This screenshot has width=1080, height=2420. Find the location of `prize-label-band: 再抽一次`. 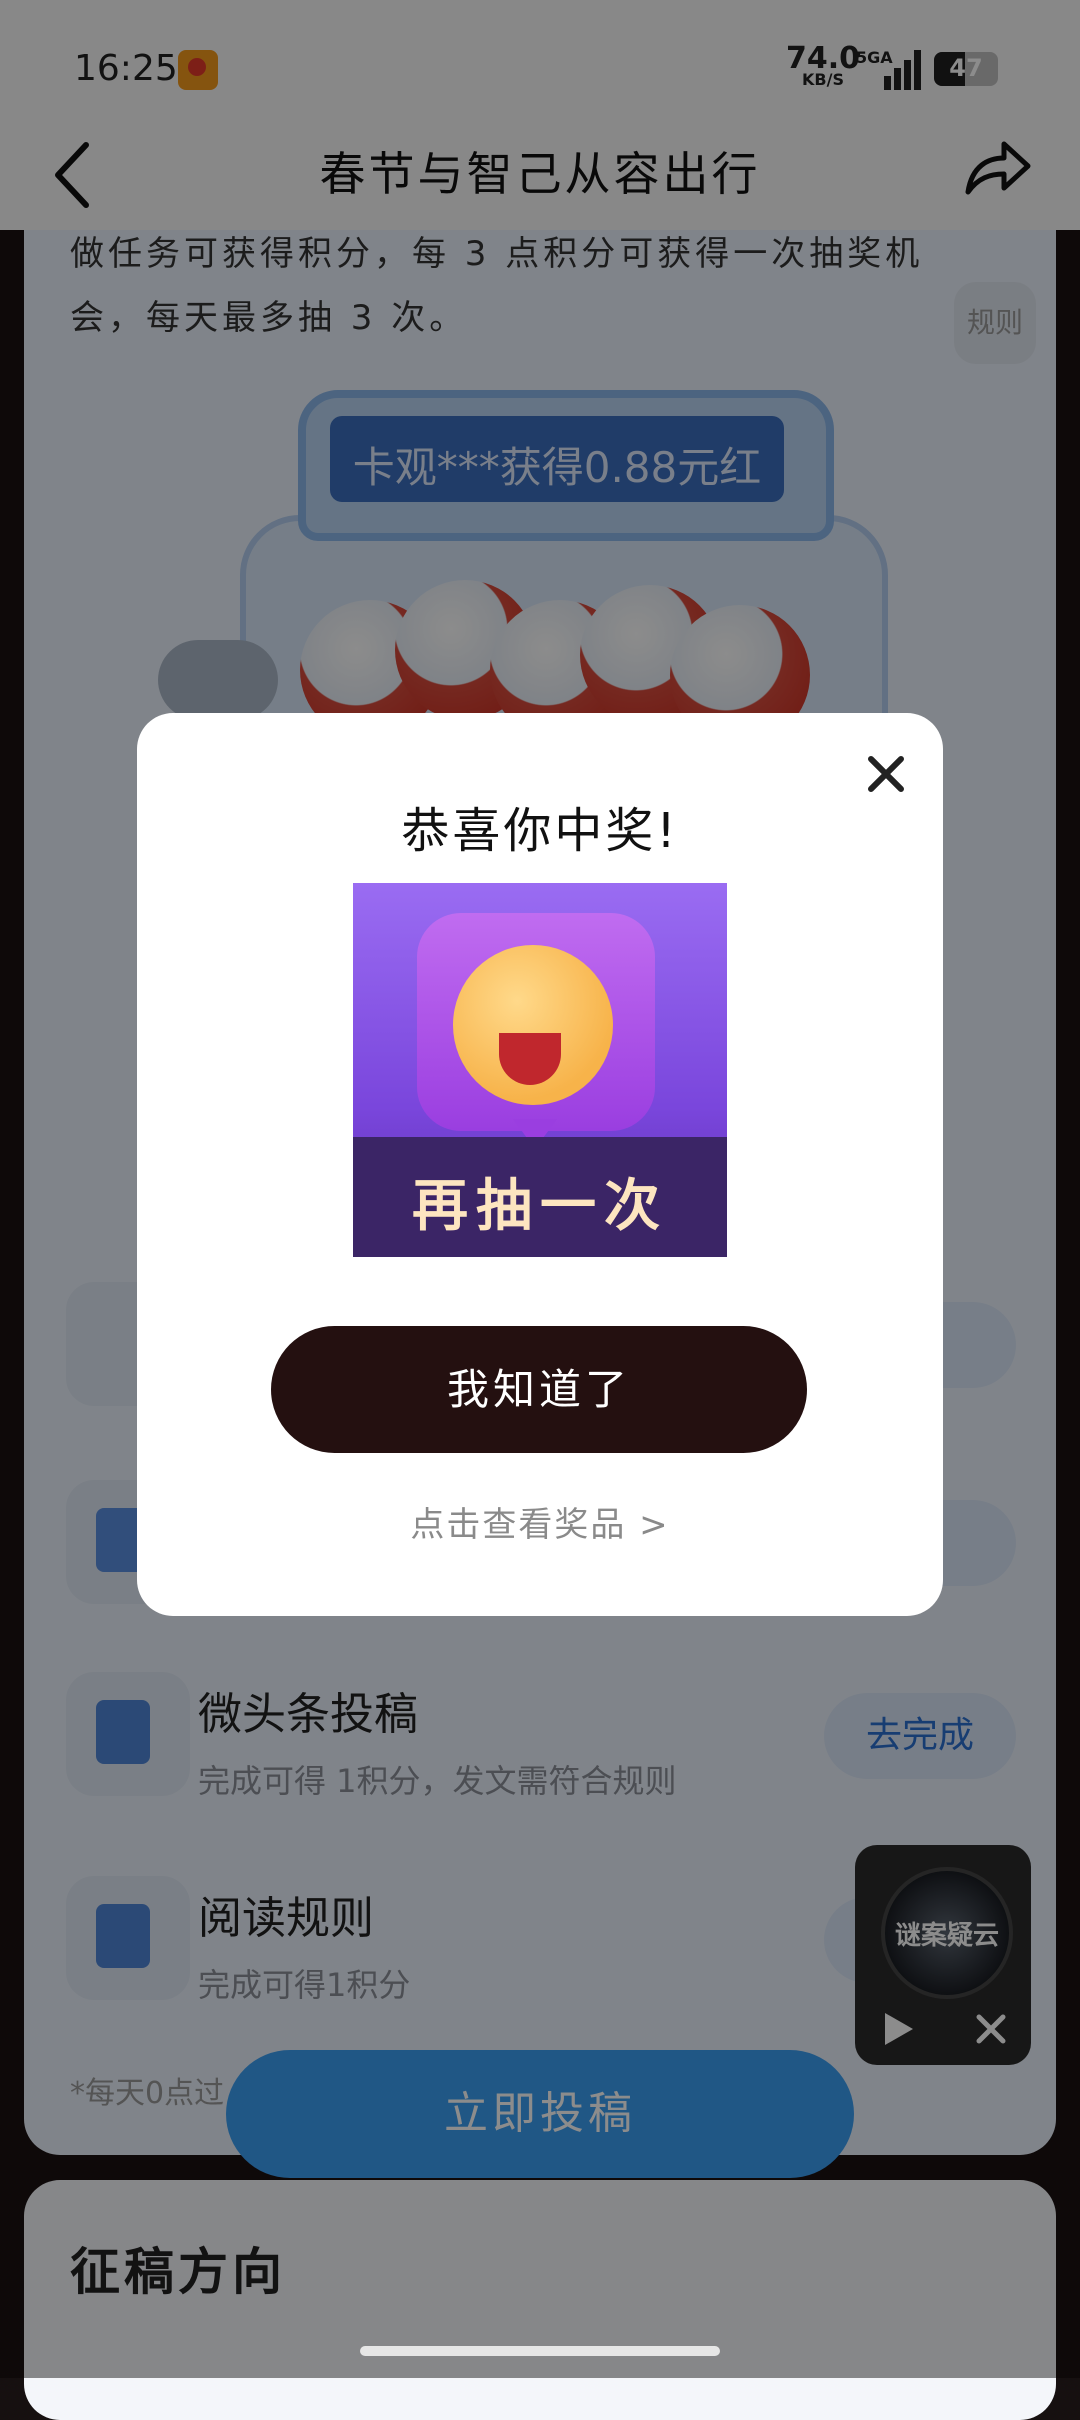

prize-label-band: 再抽一次 is located at coordinates (540, 1197).